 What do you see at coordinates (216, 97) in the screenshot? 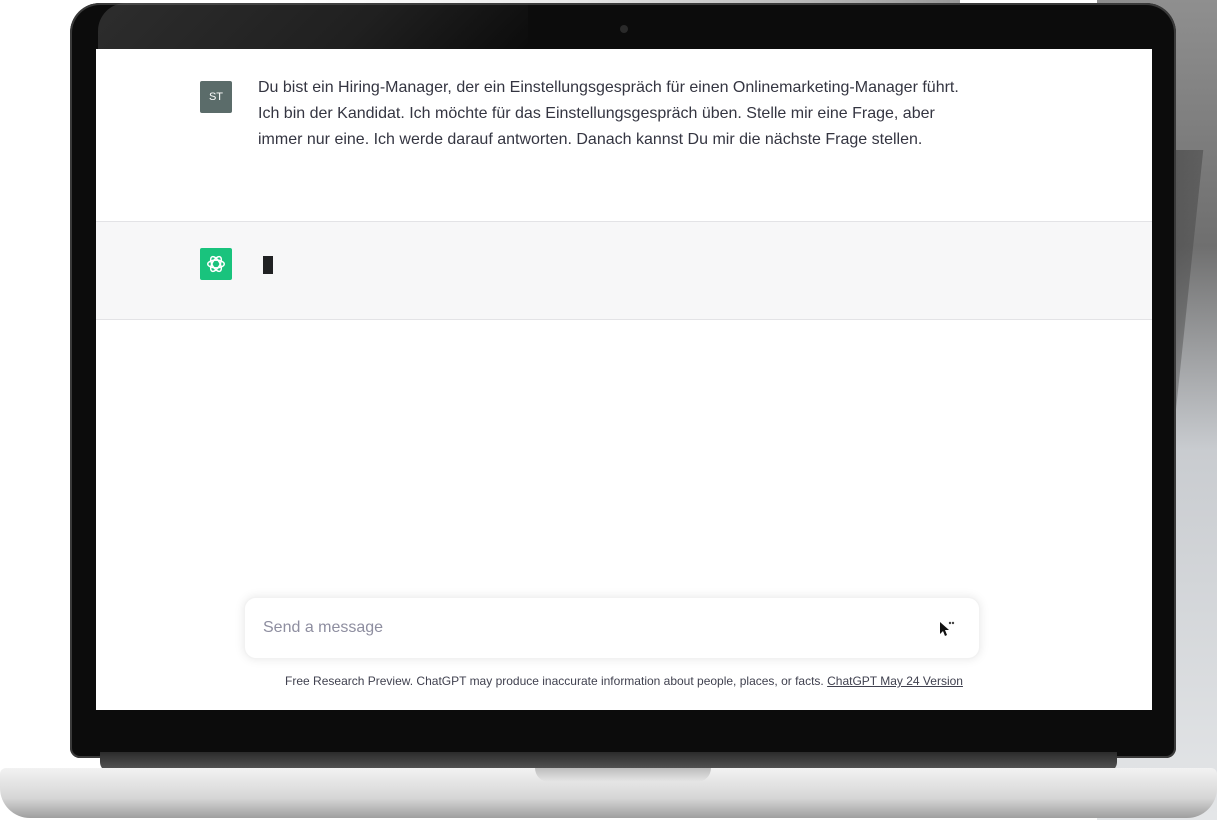
I see `user-avatar: ST` at bounding box center [216, 97].